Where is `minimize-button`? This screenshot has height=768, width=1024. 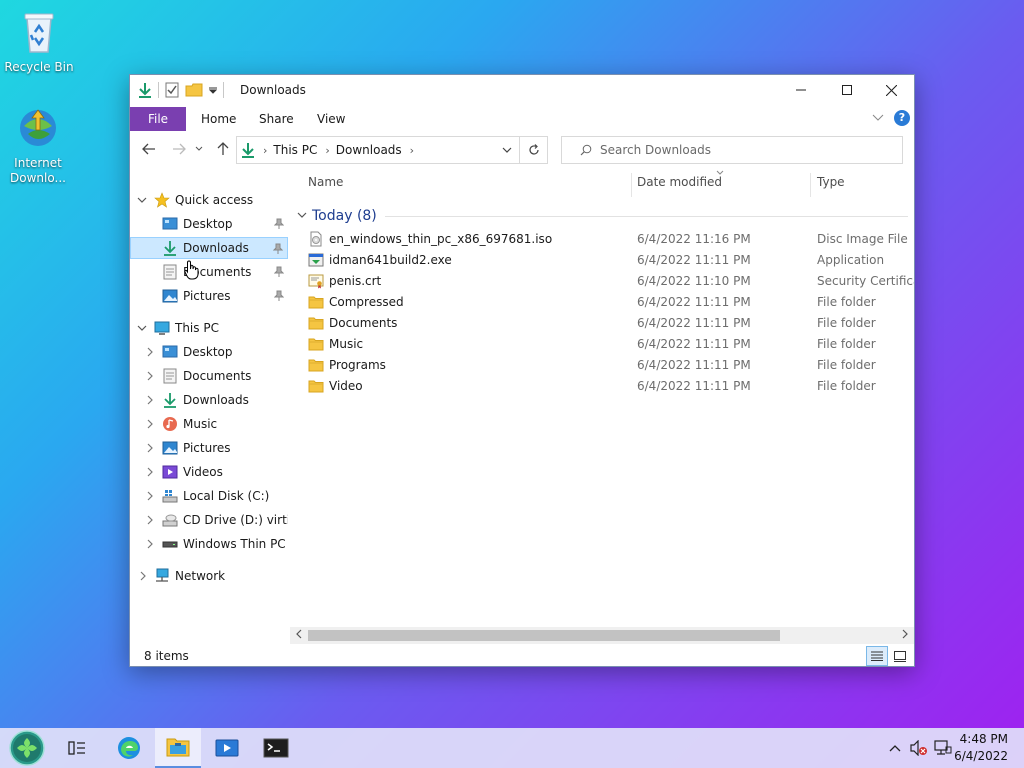
minimize-button is located at coordinates (801, 90).